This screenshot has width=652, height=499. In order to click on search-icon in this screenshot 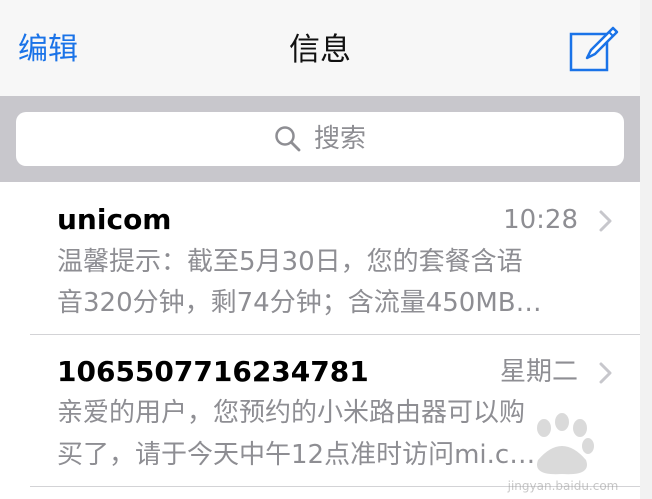, I will do `click(288, 139)`.